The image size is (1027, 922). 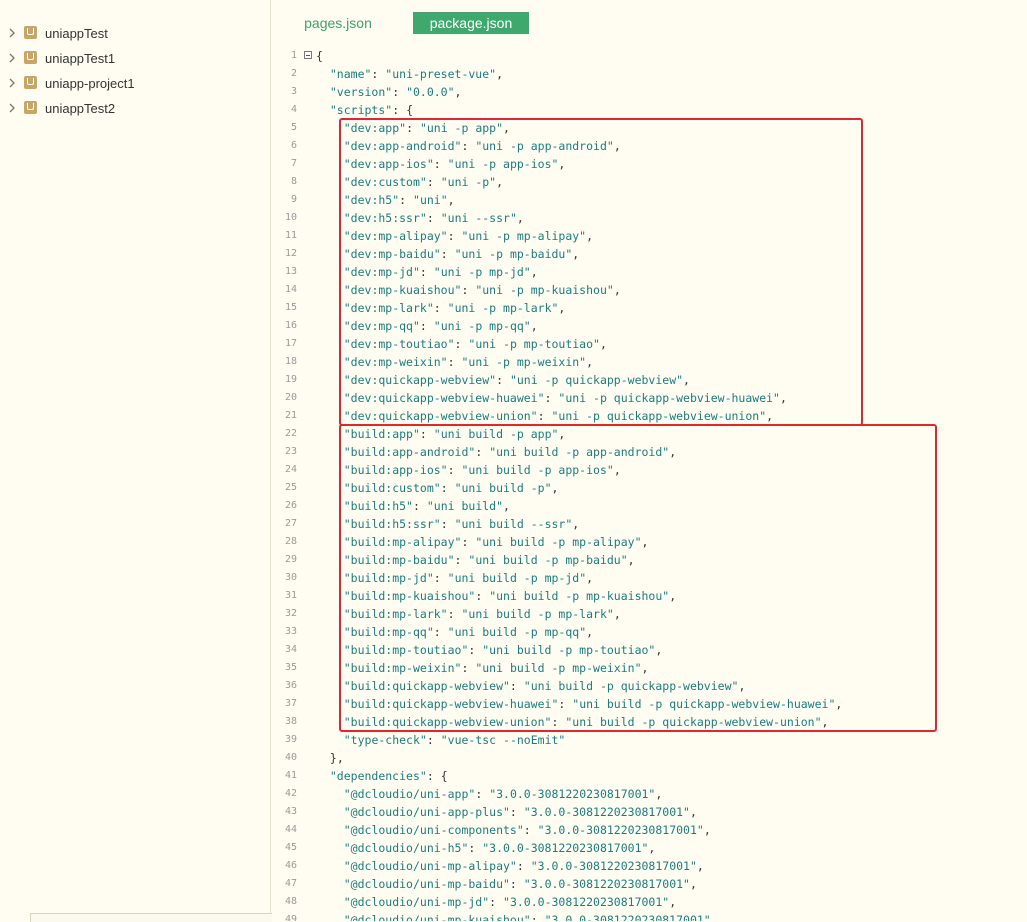 I want to click on tab-pages-json: pages.json, so click(x=338, y=23).